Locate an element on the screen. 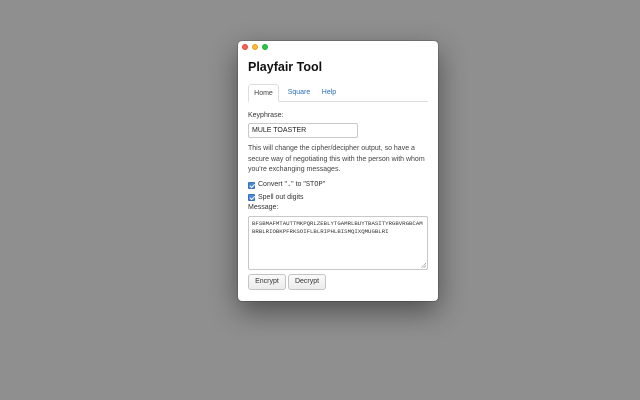  keyphrase-label: Keyphrase: is located at coordinates (266, 115).